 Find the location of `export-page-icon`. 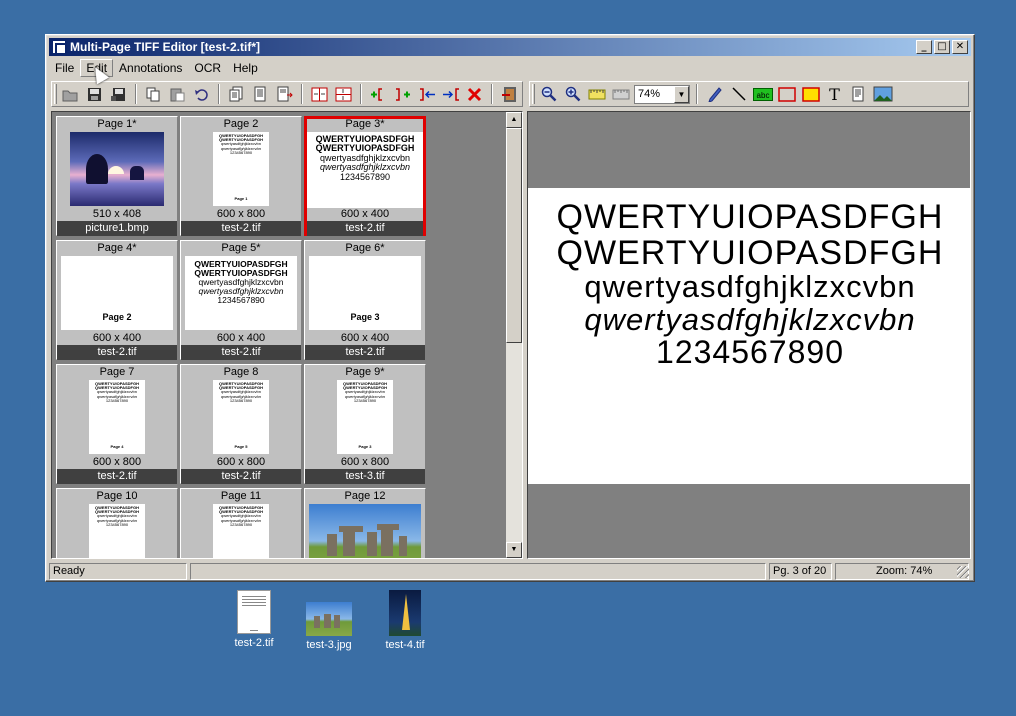

export-page-icon is located at coordinates (284, 94).